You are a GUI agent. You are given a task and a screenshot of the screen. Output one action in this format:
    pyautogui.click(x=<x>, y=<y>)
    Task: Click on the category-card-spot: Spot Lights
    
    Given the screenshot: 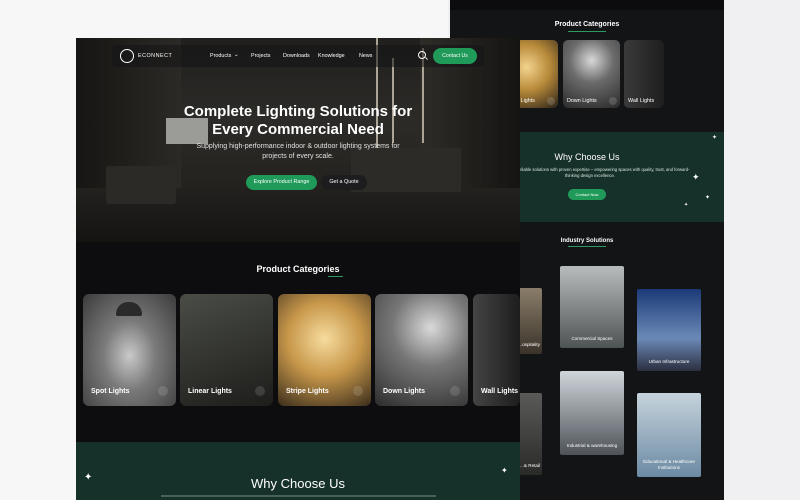 What is the action you would take?
    pyautogui.click(x=129, y=350)
    